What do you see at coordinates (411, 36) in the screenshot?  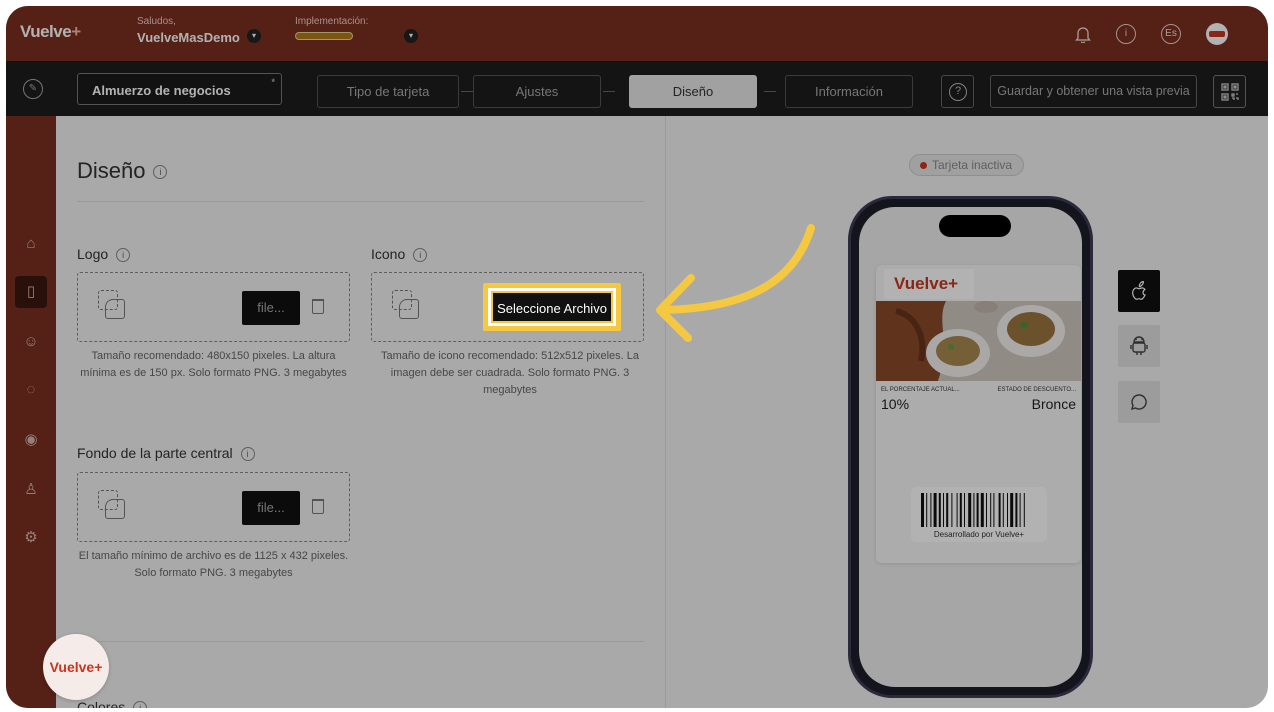 I see `implementation-chevron-down-icon: ▾` at bounding box center [411, 36].